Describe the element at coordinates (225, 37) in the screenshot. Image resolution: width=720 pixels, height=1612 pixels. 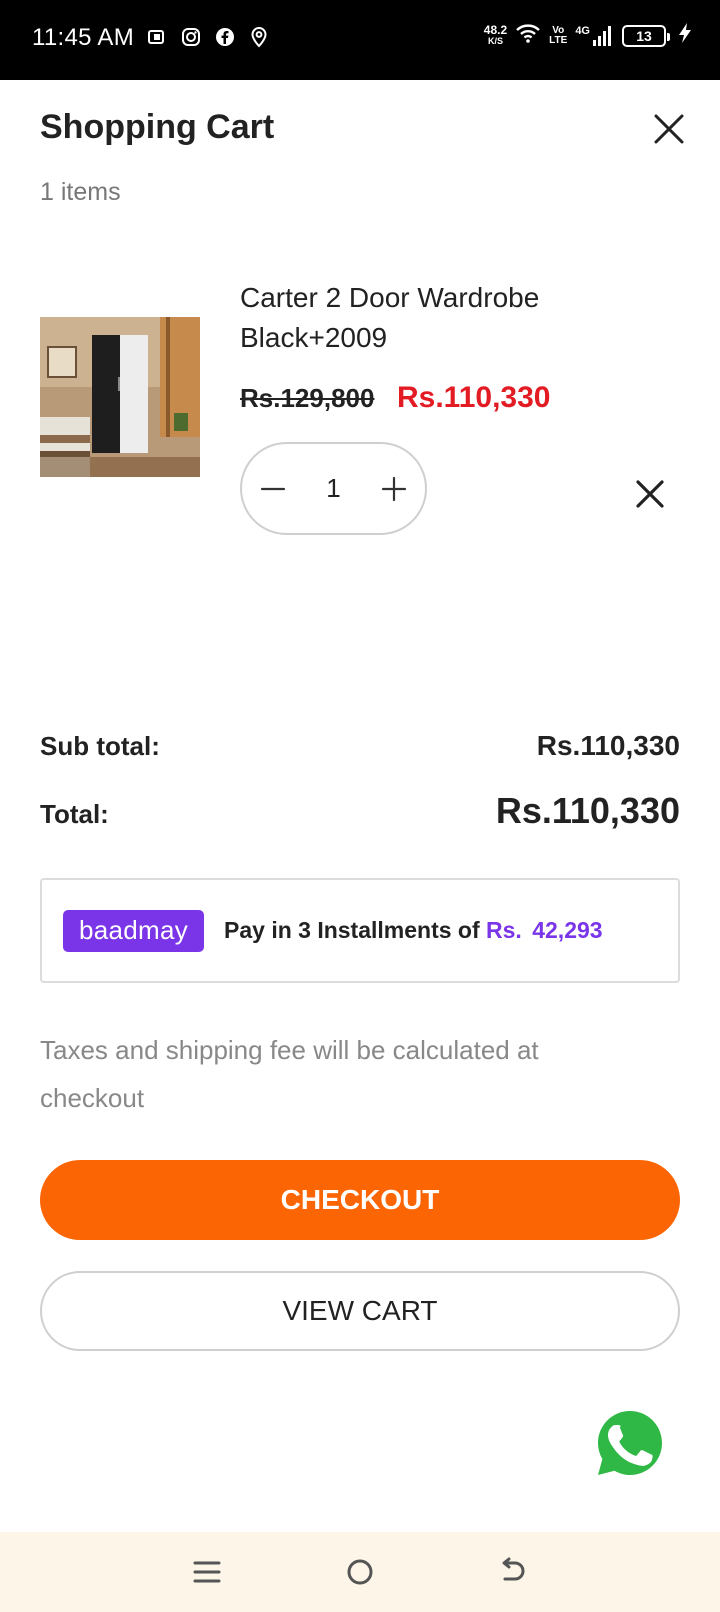
I see `facebook-icon` at that location.